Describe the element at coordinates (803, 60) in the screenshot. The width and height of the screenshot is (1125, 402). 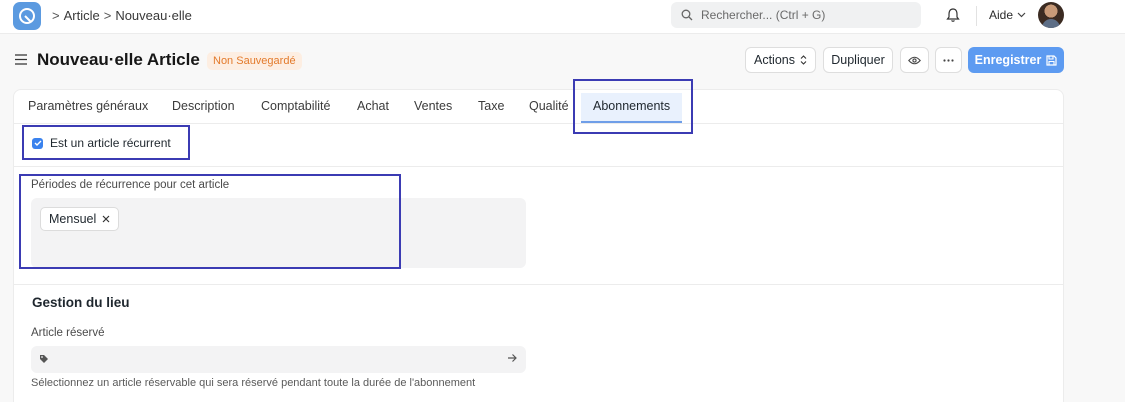
I see `sort-arrows-icon` at that location.